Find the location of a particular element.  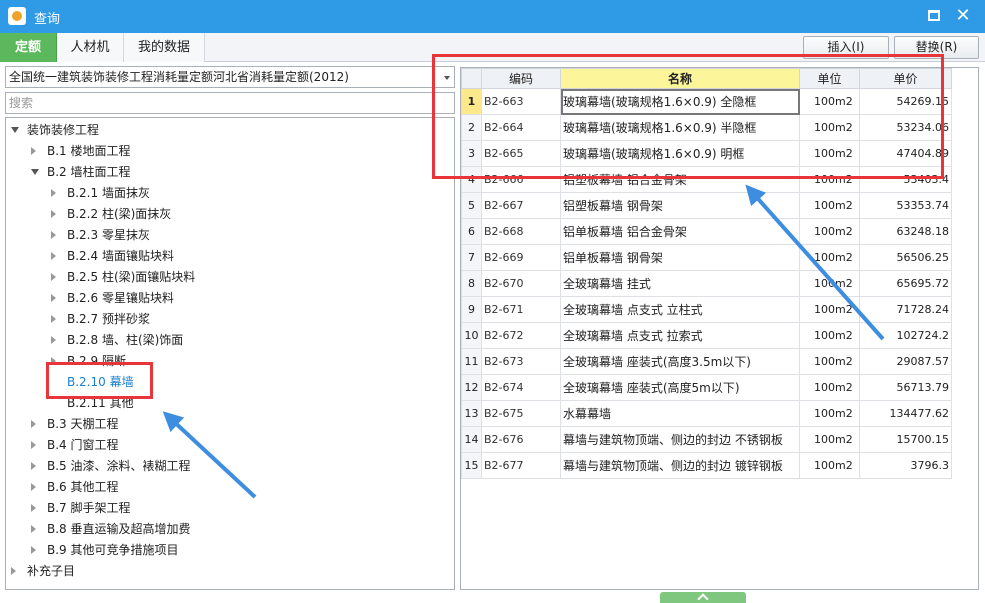

tree-item-label: B.4 门窗工程 is located at coordinates (83, 445).